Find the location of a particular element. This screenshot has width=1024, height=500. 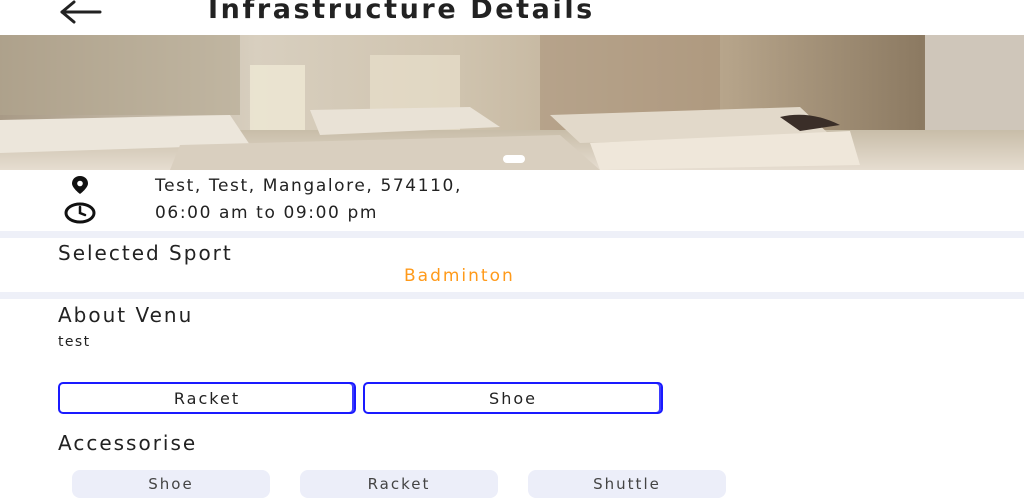

chip-label: Racket is located at coordinates (399, 484).